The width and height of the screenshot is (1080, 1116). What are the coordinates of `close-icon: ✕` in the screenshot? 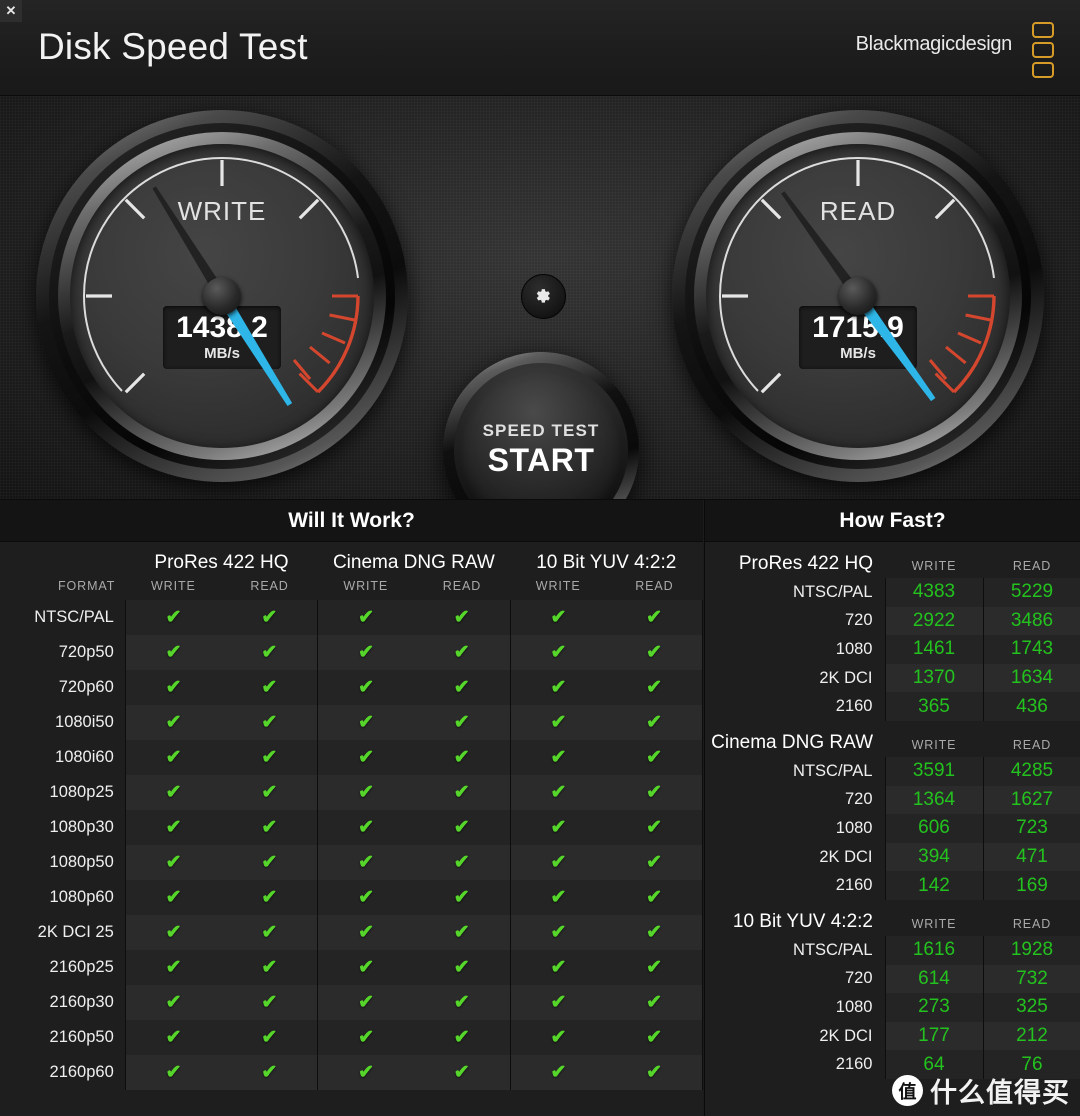 It's located at (11, 11).